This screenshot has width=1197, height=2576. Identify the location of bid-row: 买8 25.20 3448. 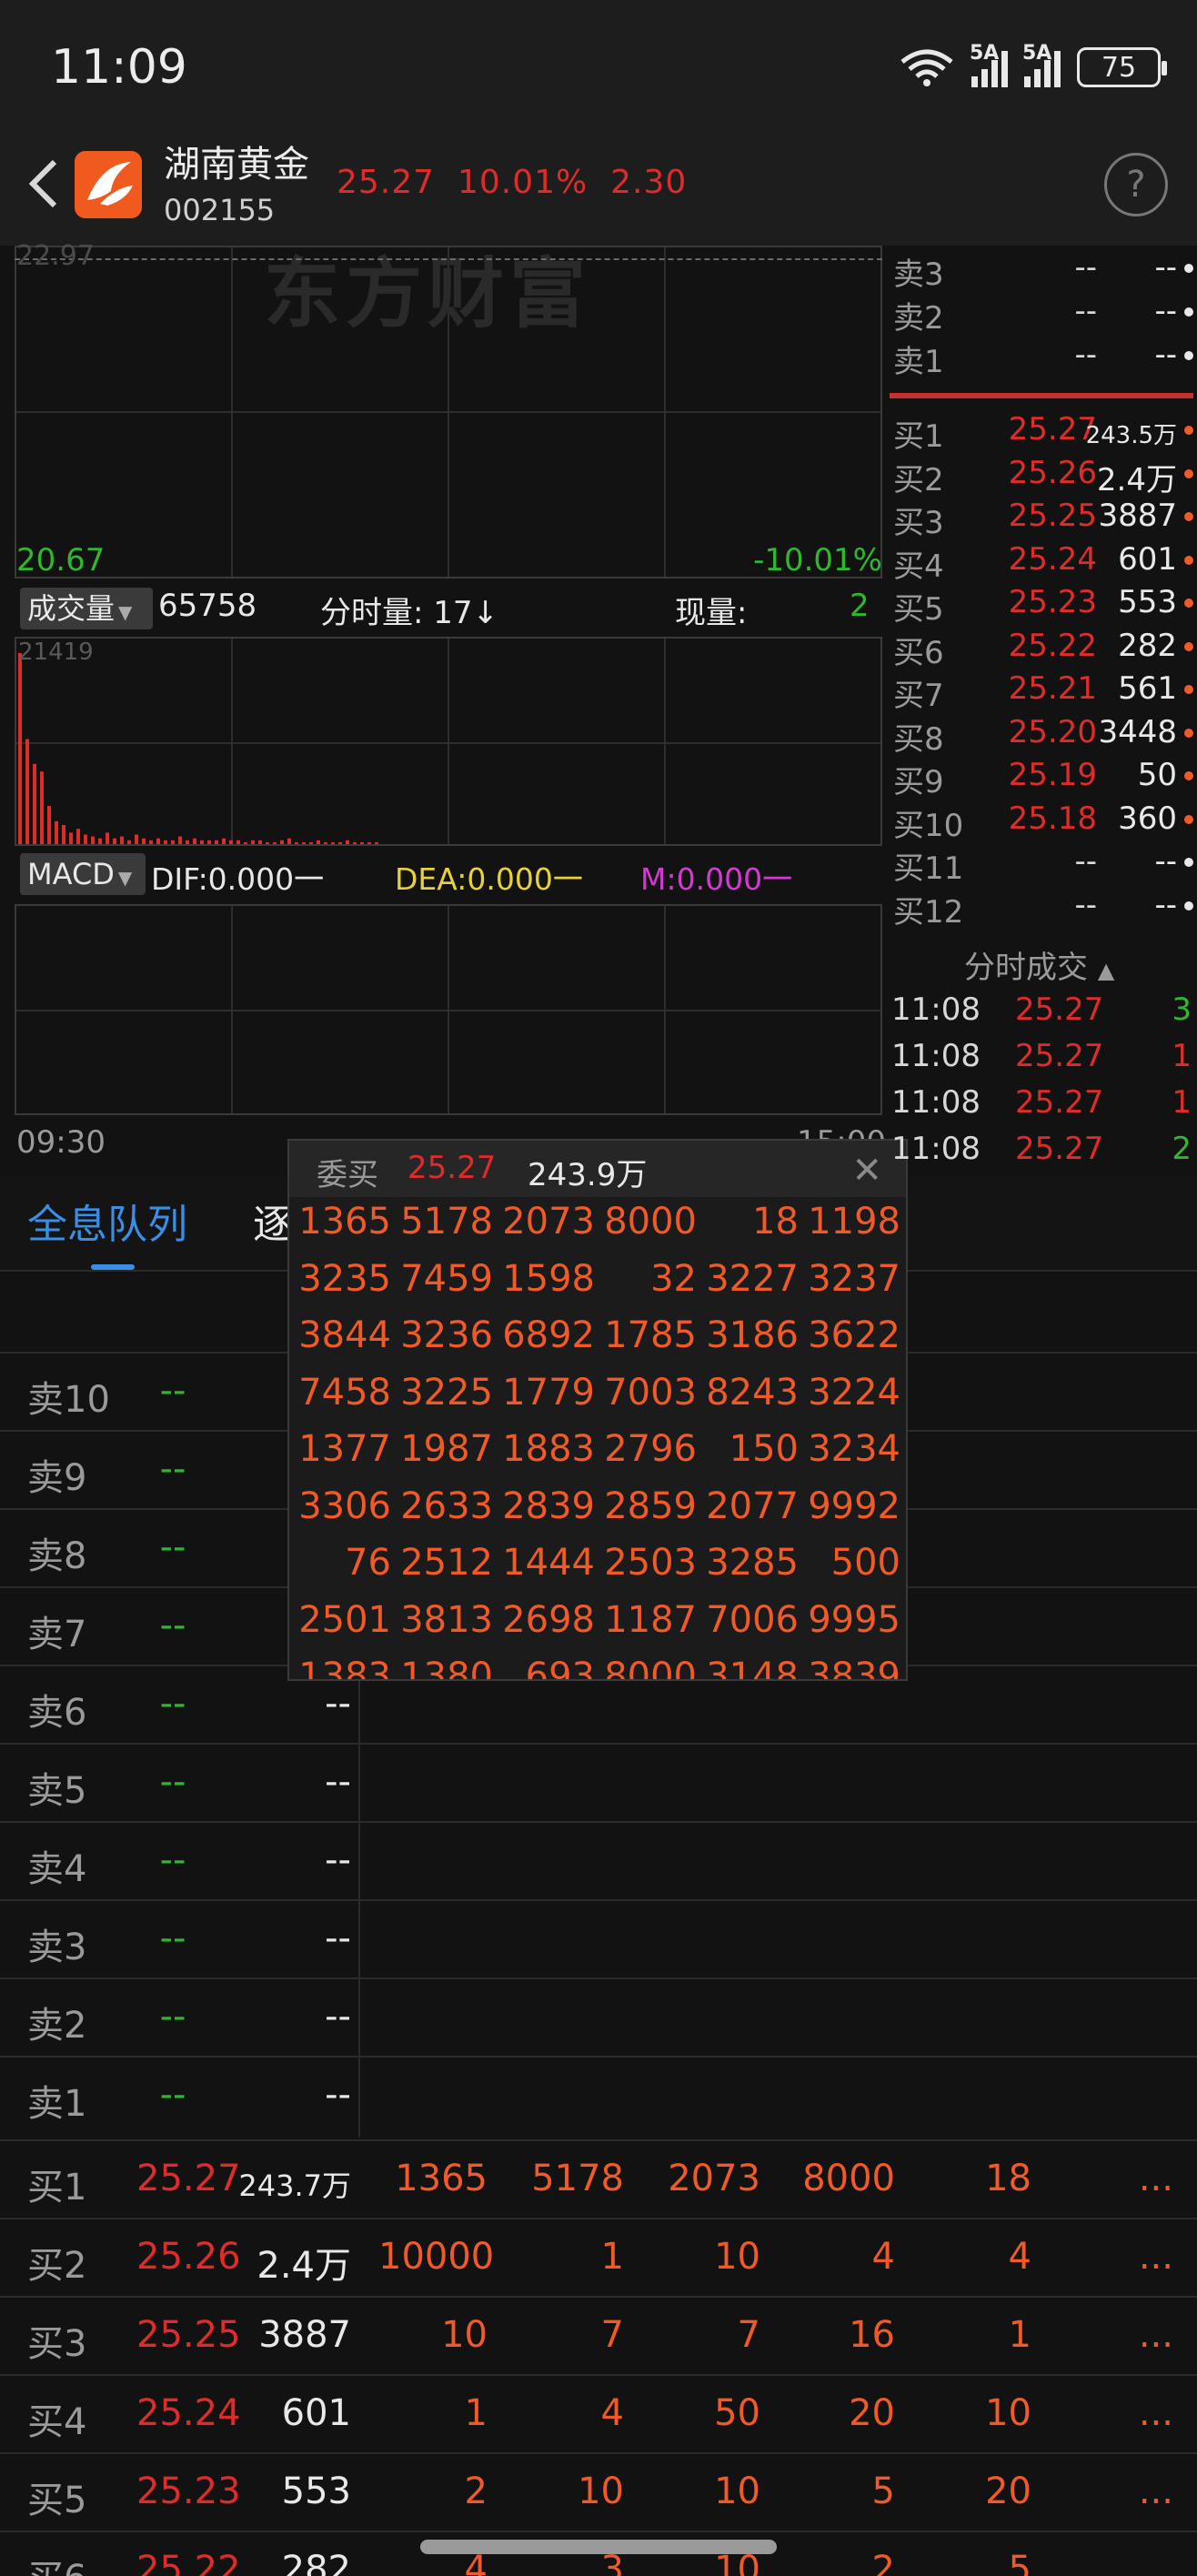
(1042, 734).